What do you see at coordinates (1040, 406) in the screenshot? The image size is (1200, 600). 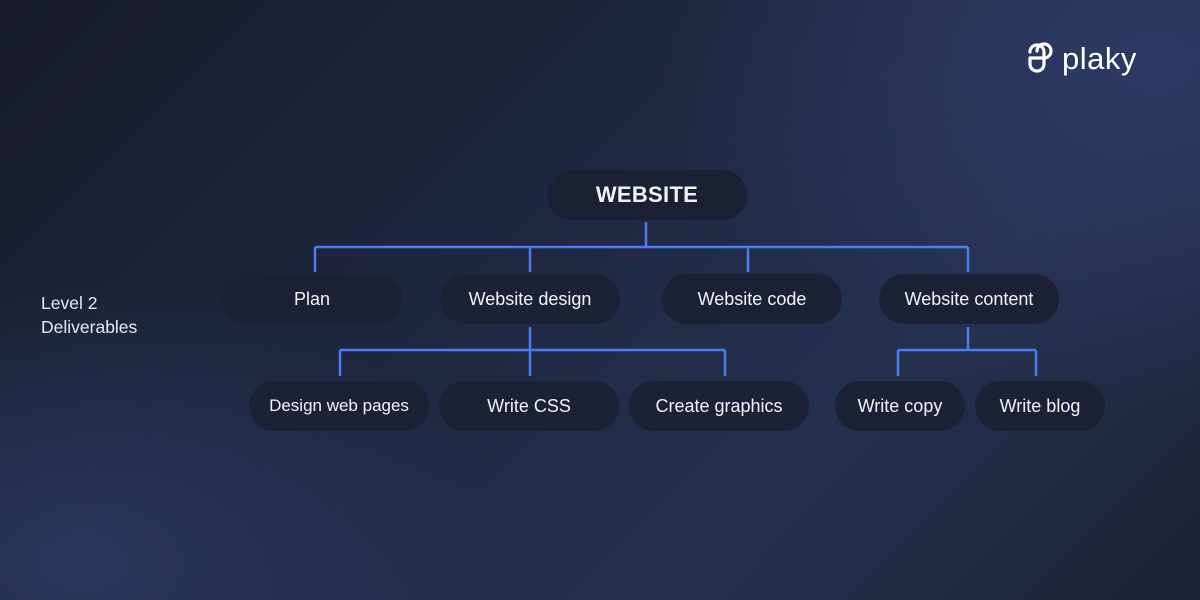 I see `node-write-blog: Write blog` at bounding box center [1040, 406].